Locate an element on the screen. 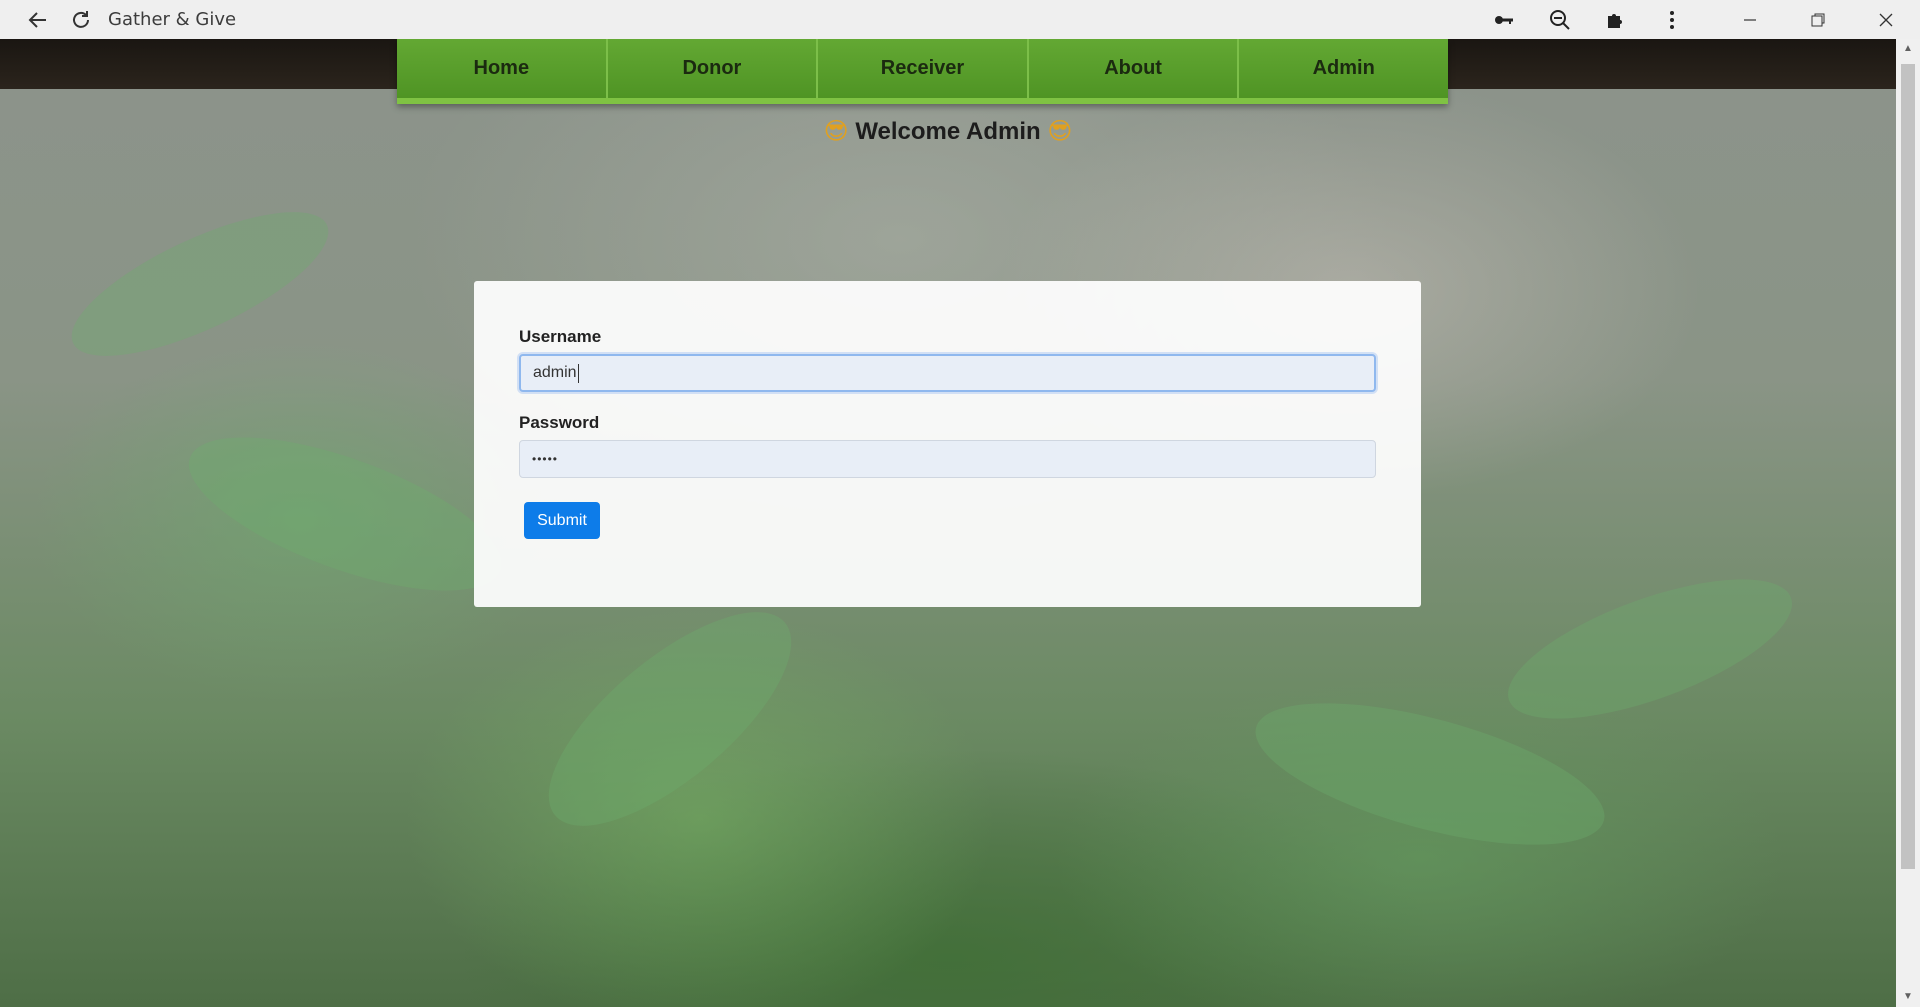 The width and height of the screenshot is (1920, 1007). main-nav: Home Donor Receiver About Admin is located at coordinates (922, 71).